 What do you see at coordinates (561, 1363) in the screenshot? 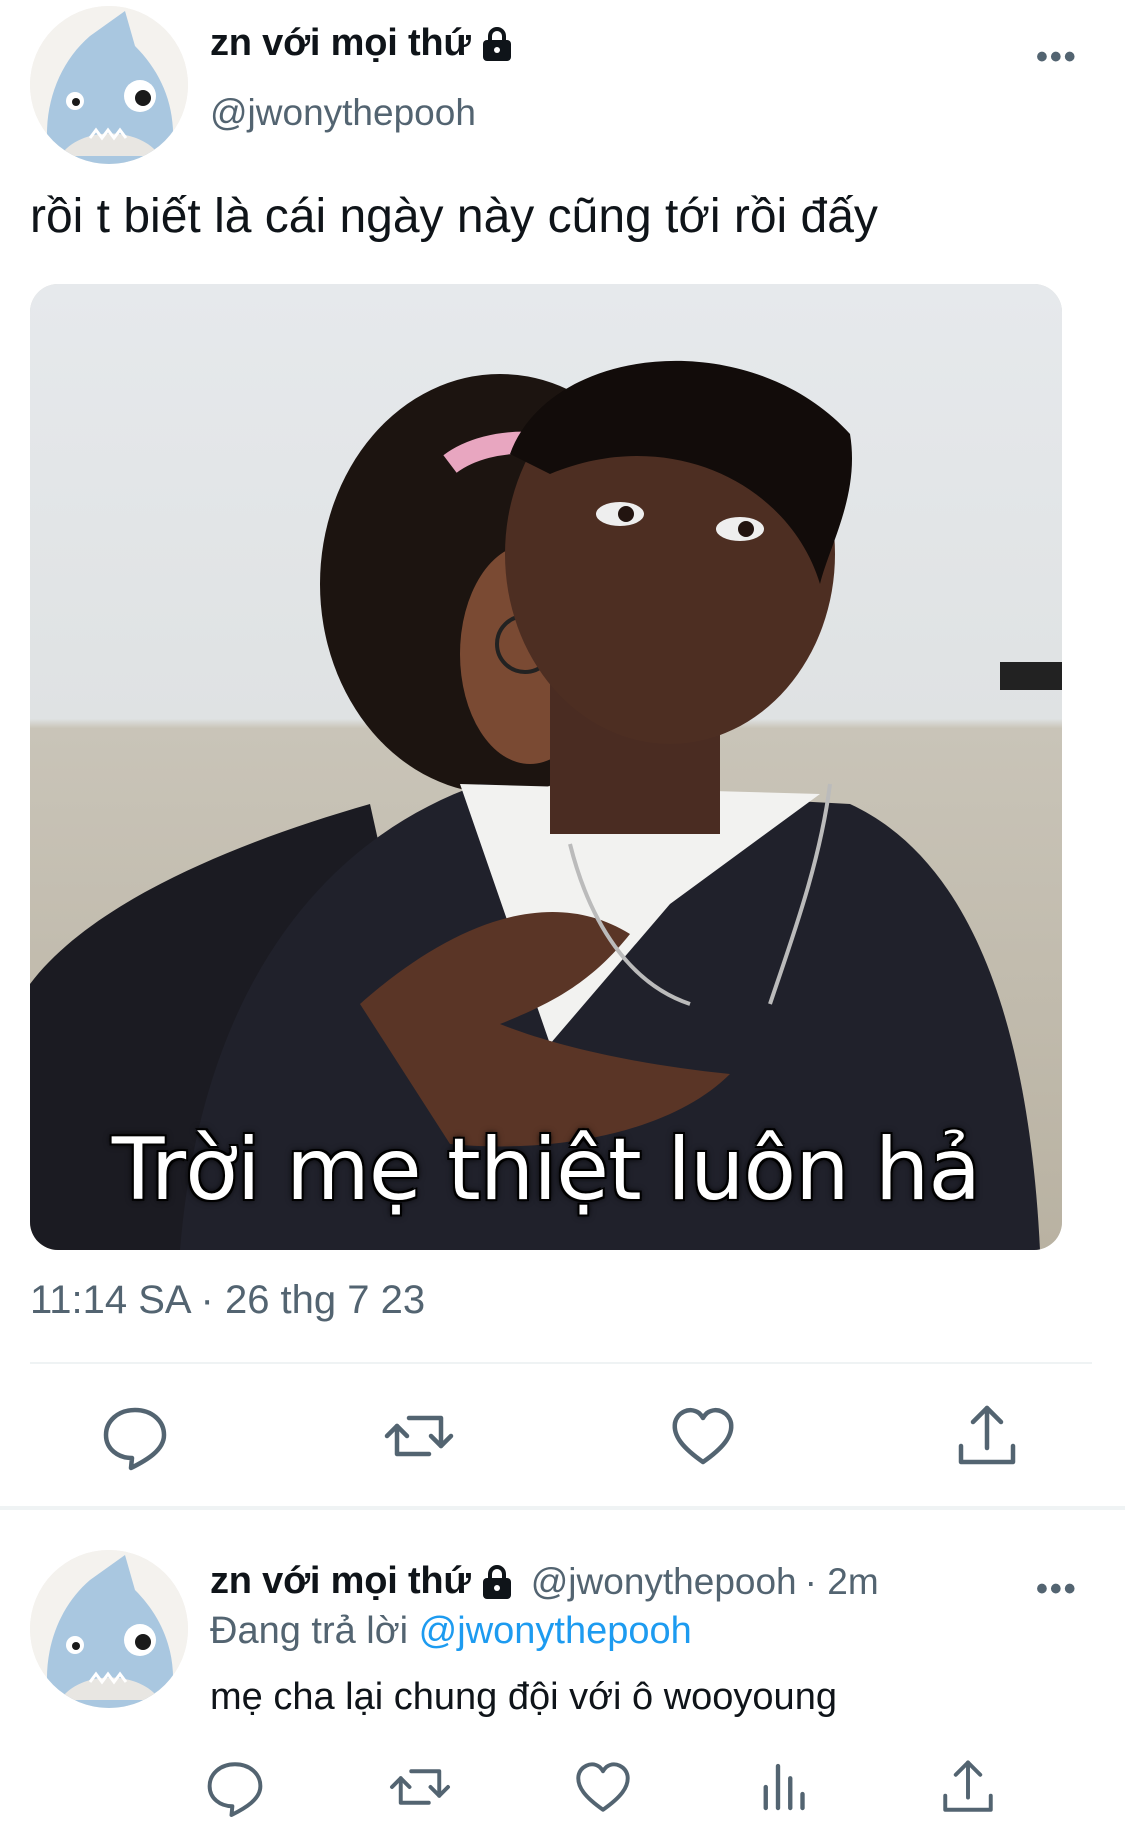
I see `divider` at bounding box center [561, 1363].